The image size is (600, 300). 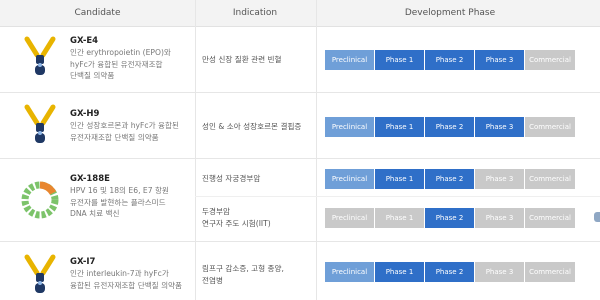 I want to click on header-development-phase: Development Phase, so click(x=450, y=13).